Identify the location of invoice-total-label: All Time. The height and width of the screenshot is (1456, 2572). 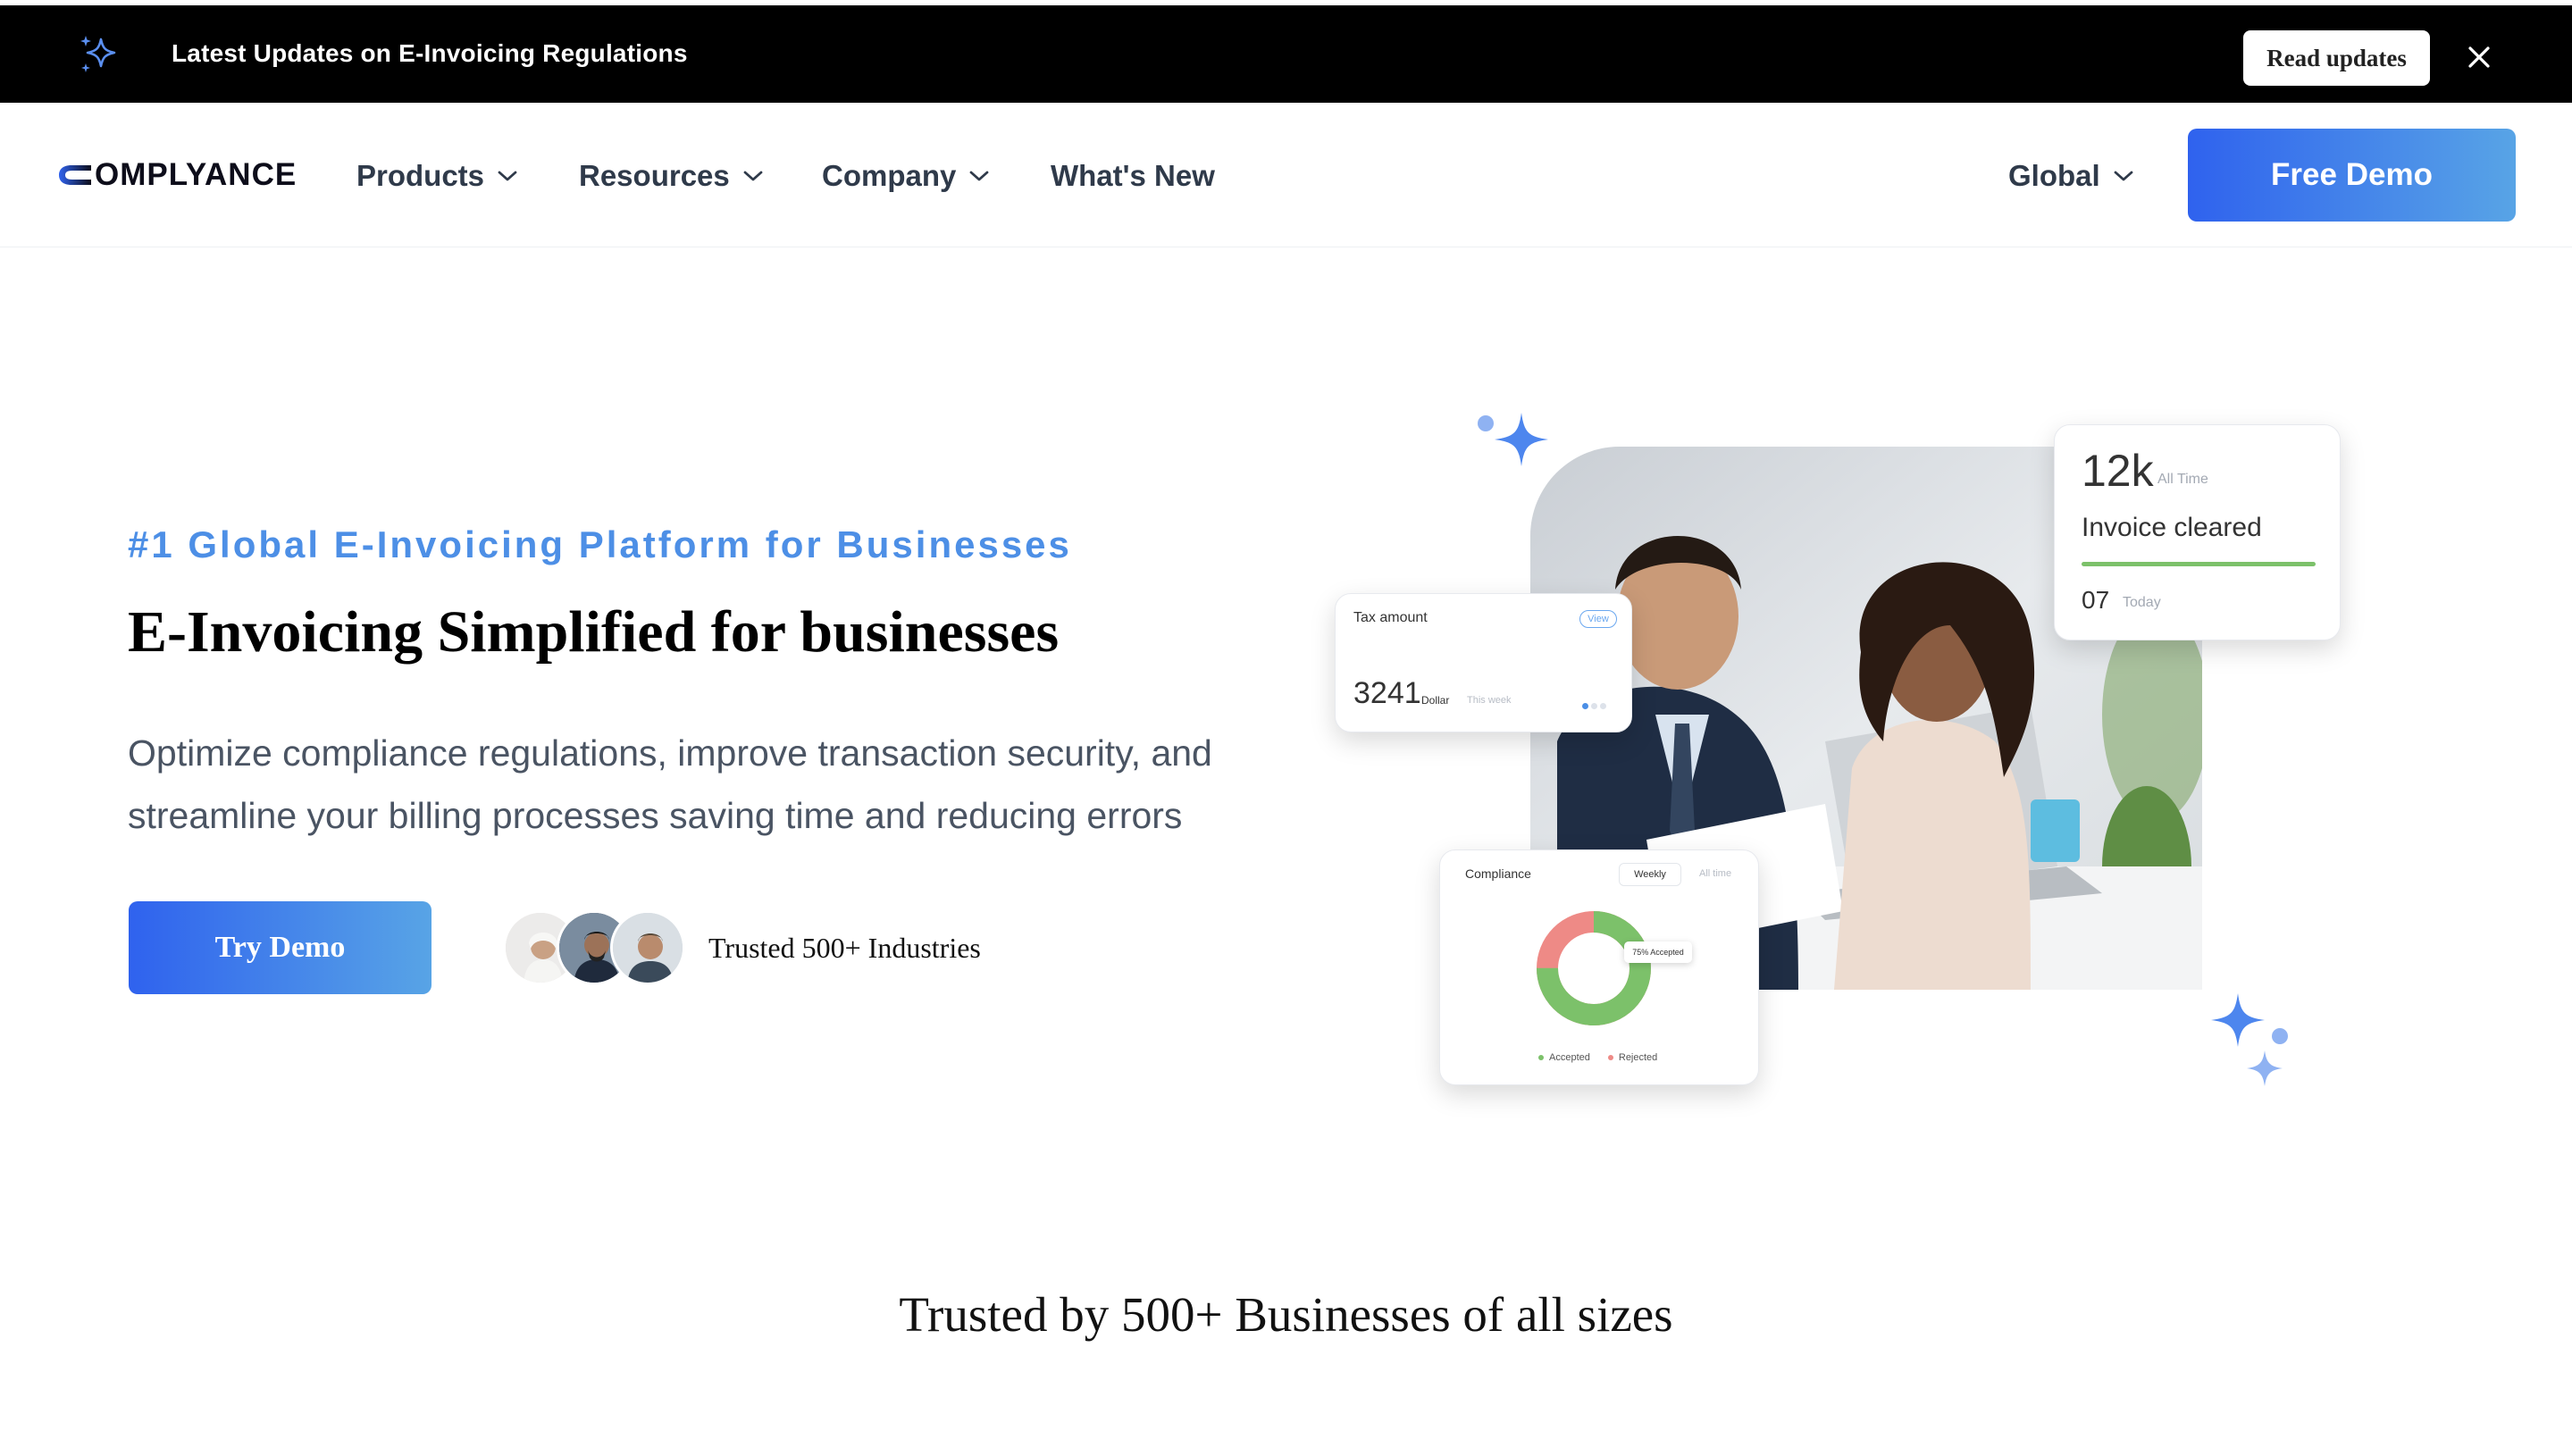
(2182, 479).